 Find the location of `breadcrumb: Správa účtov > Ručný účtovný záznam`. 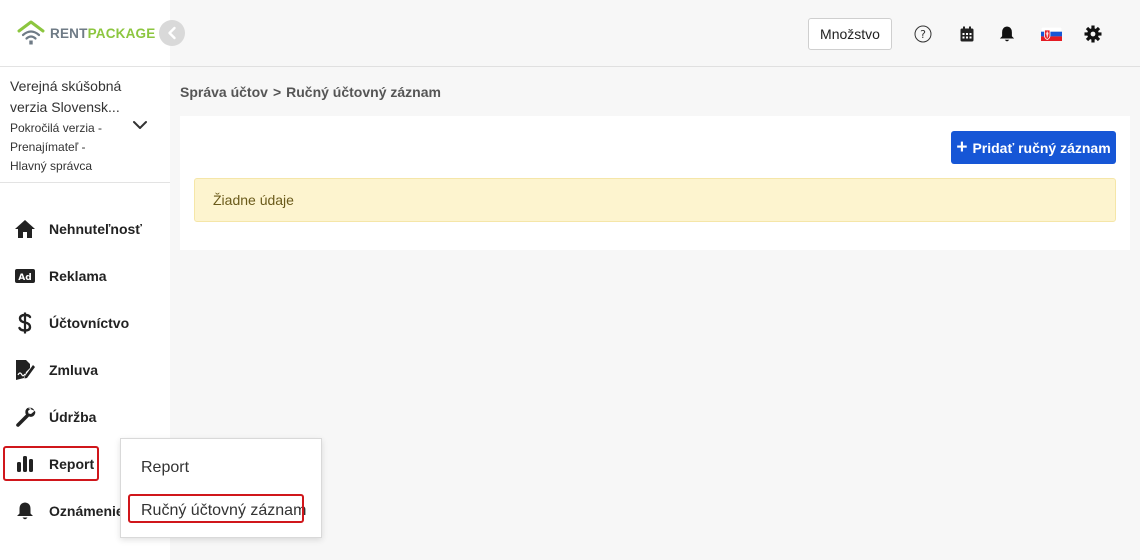

breadcrumb: Správa účtov > Ručný účtovný záznam is located at coordinates (310, 92).